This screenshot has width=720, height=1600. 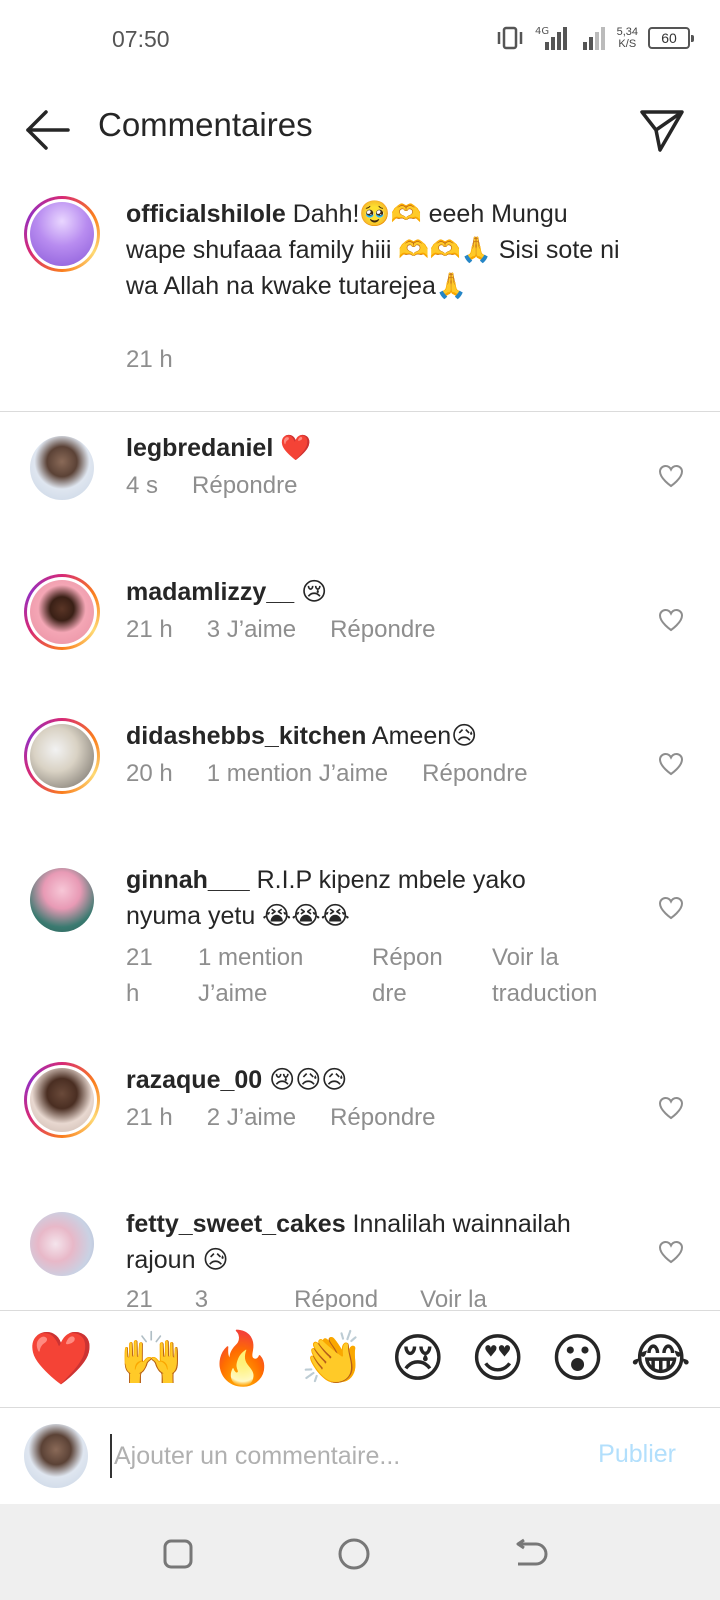 I want to click on translate-button-line1: Voir la, so click(x=525, y=957).